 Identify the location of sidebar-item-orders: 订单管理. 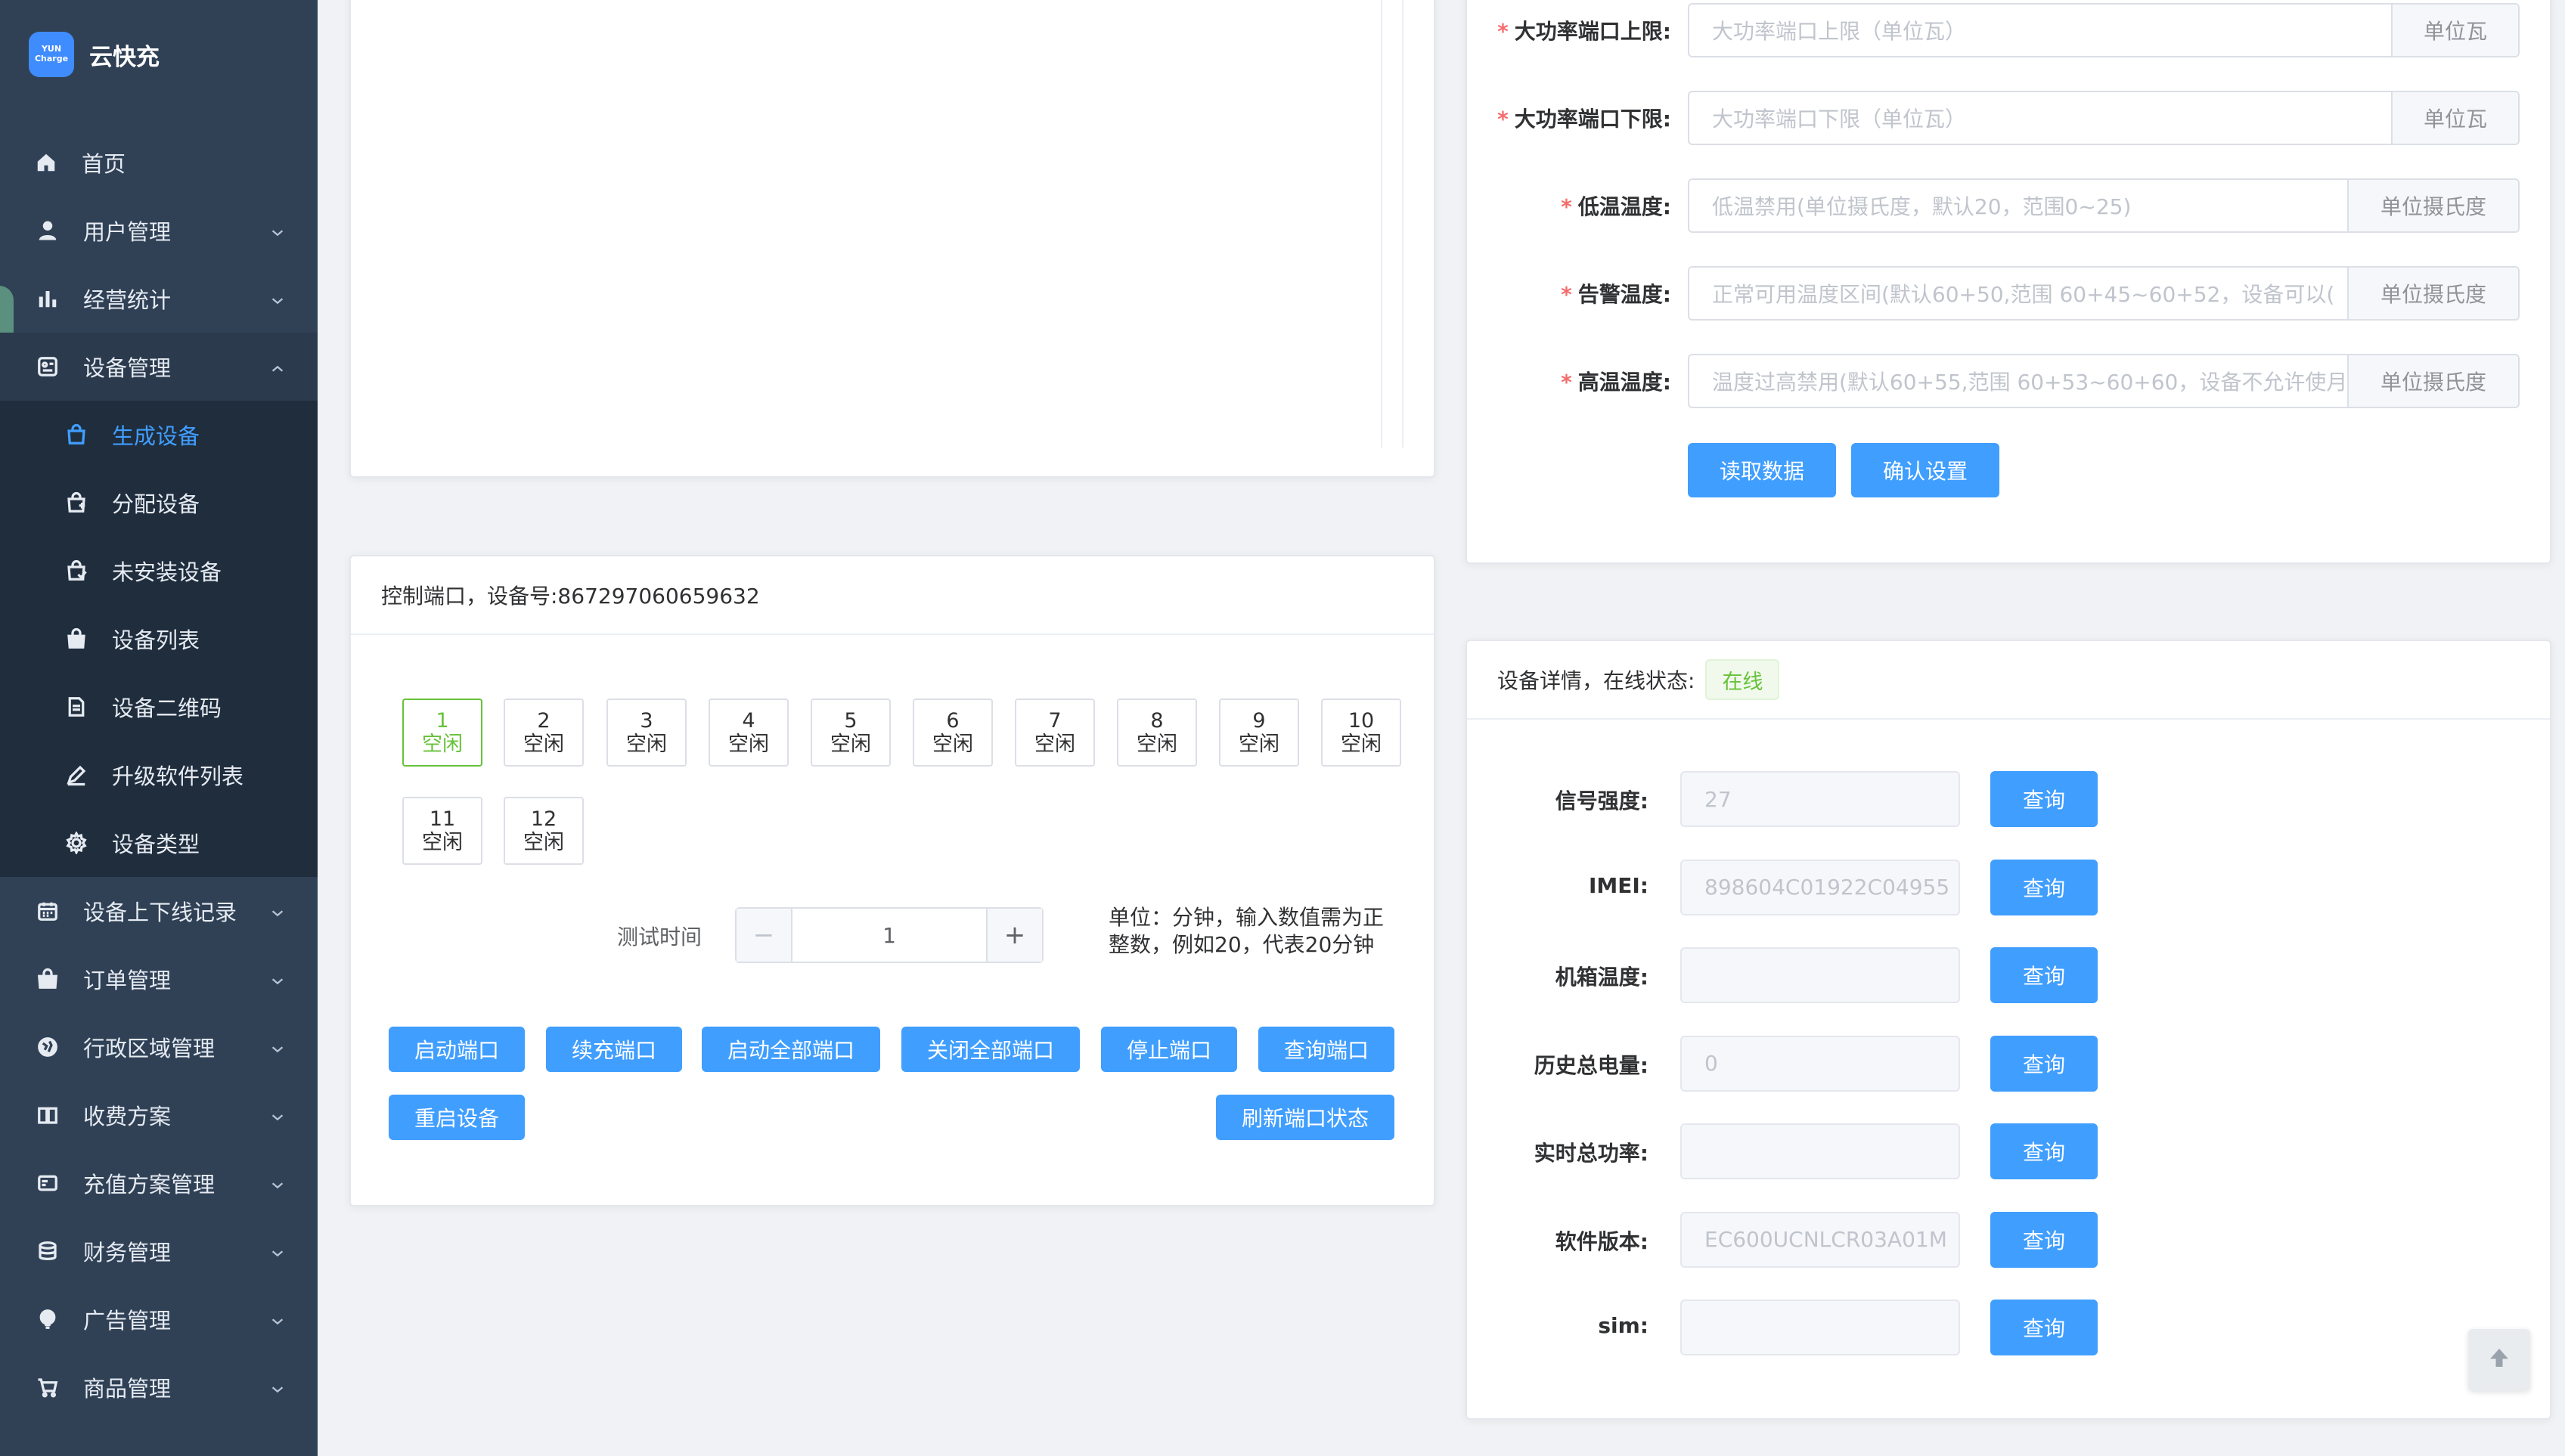
(159, 979).